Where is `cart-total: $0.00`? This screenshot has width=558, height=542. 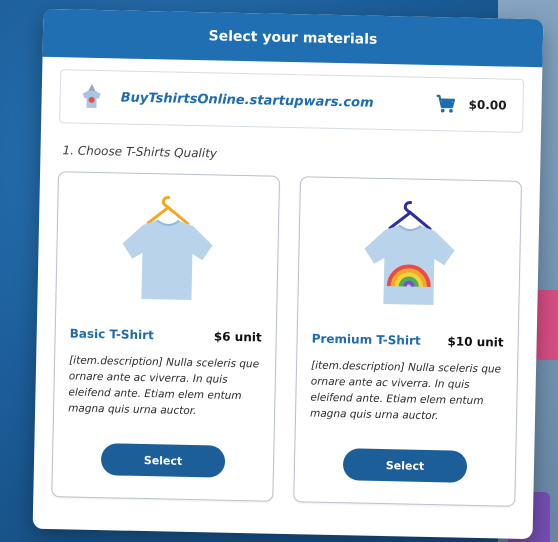 cart-total: $0.00 is located at coordinates (487, 105).